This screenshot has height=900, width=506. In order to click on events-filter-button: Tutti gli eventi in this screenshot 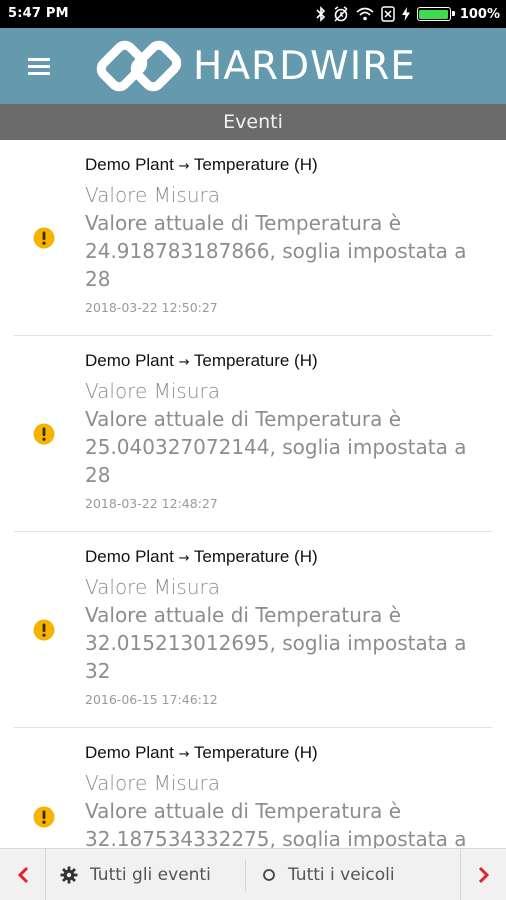, I will do `click(135, 874)`.